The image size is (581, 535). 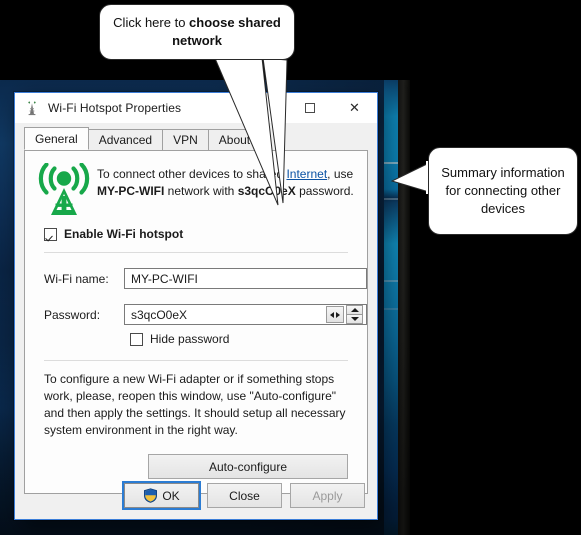 I want to click on arrow-down-icon, so click(x=354, y=319).